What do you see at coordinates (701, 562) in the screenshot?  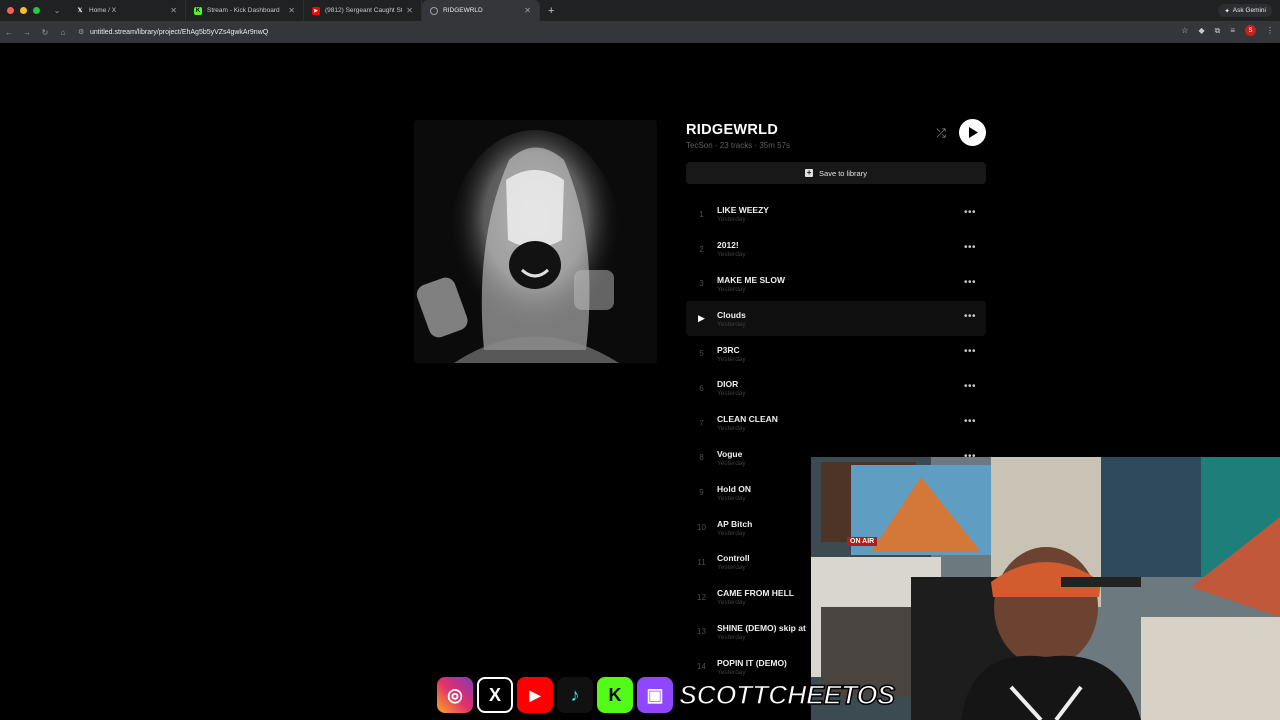 I see `track-number: 11` at bounding box center [701, 562].